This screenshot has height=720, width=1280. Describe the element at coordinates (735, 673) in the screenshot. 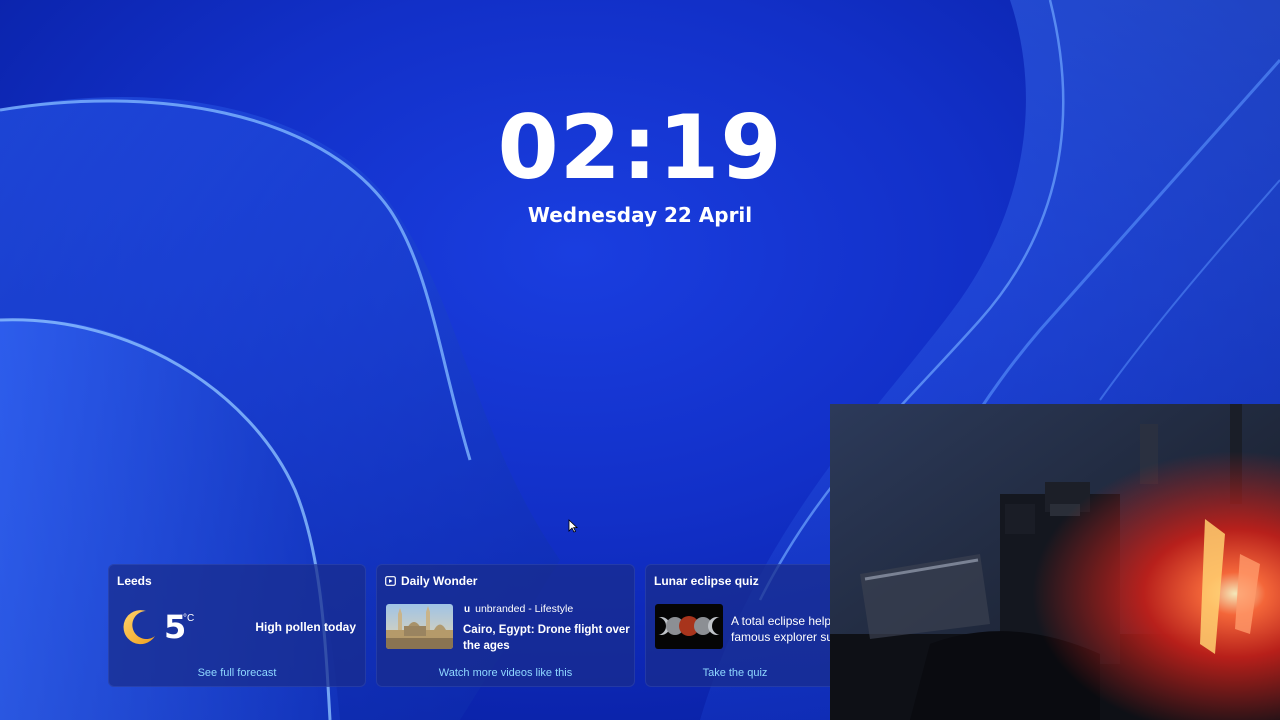

I see `take-quiz-link: Take the quiz` at that location.